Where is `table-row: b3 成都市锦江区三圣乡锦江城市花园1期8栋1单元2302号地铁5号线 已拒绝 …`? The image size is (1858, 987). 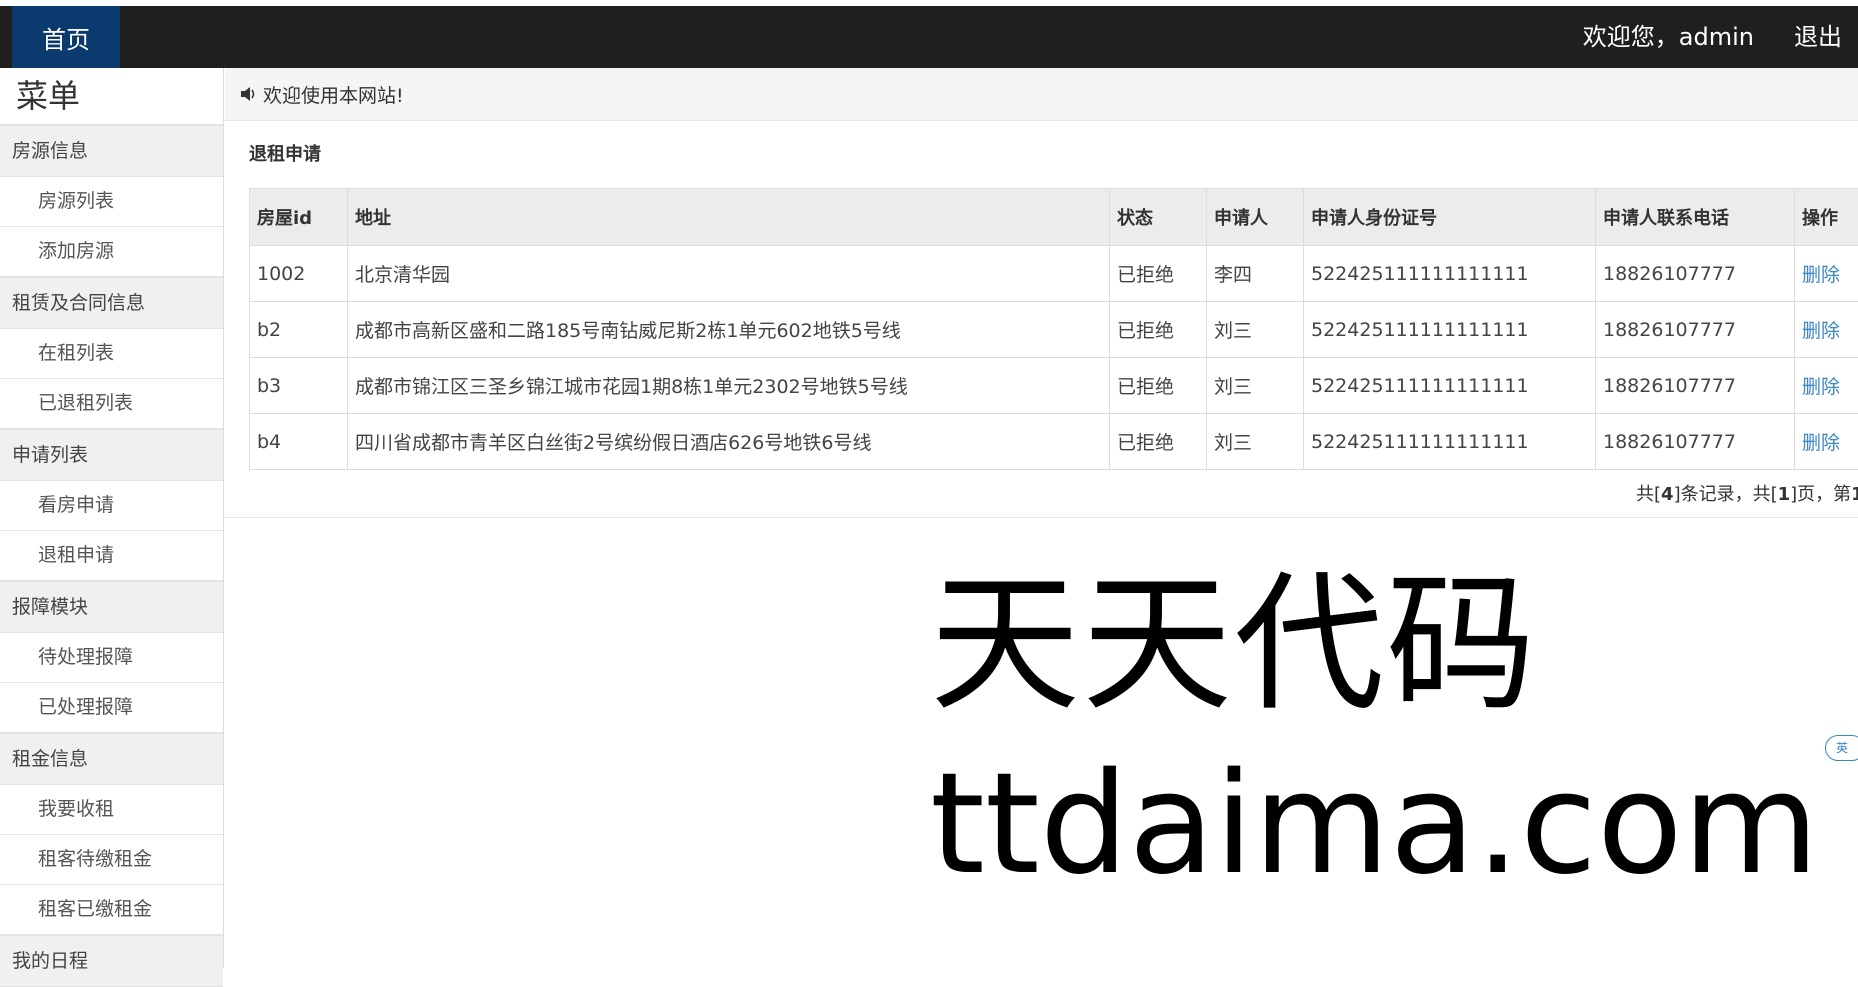
table-row: b3 成都市锦江区三圣乡锦江城市花园1期8栋1单元2302号地铁5号线 已拒绝 … is located at coordinates (1054, 386).